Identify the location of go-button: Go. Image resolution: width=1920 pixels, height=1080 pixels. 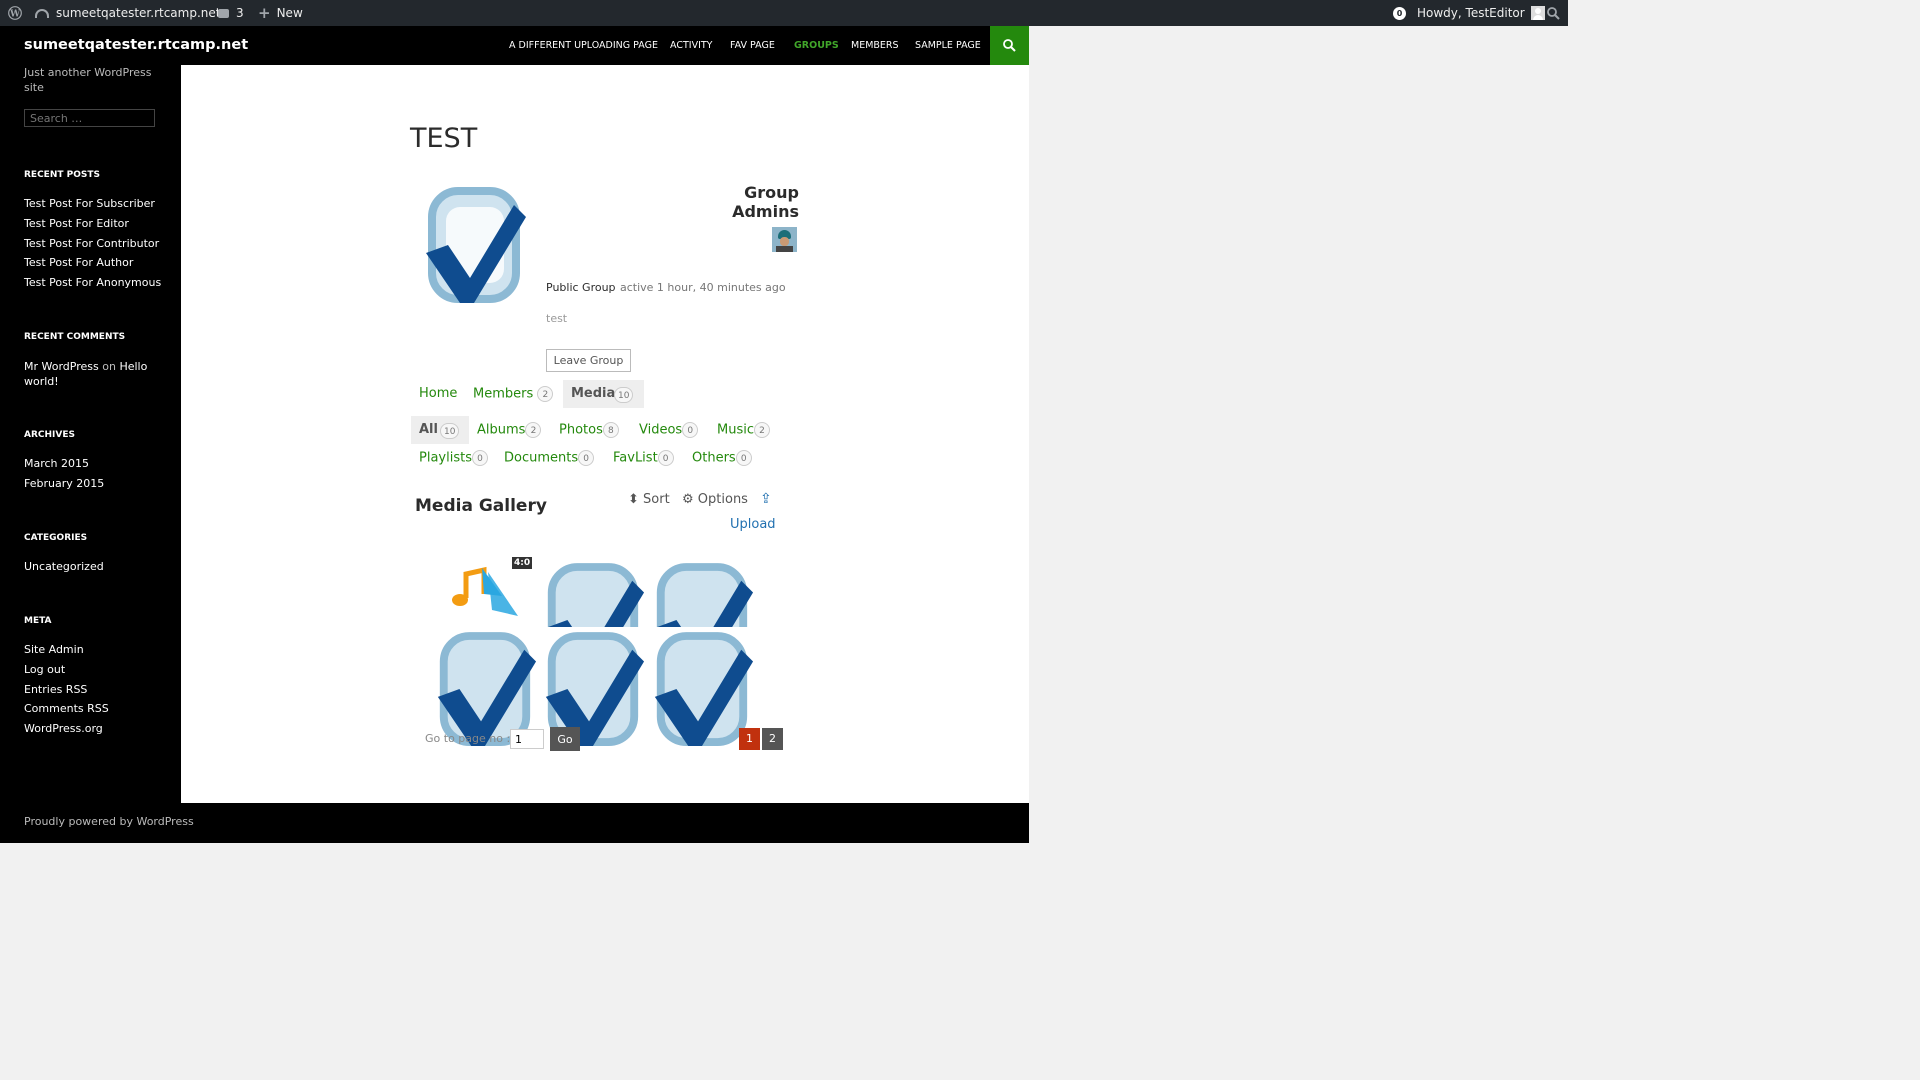
(565, 739).